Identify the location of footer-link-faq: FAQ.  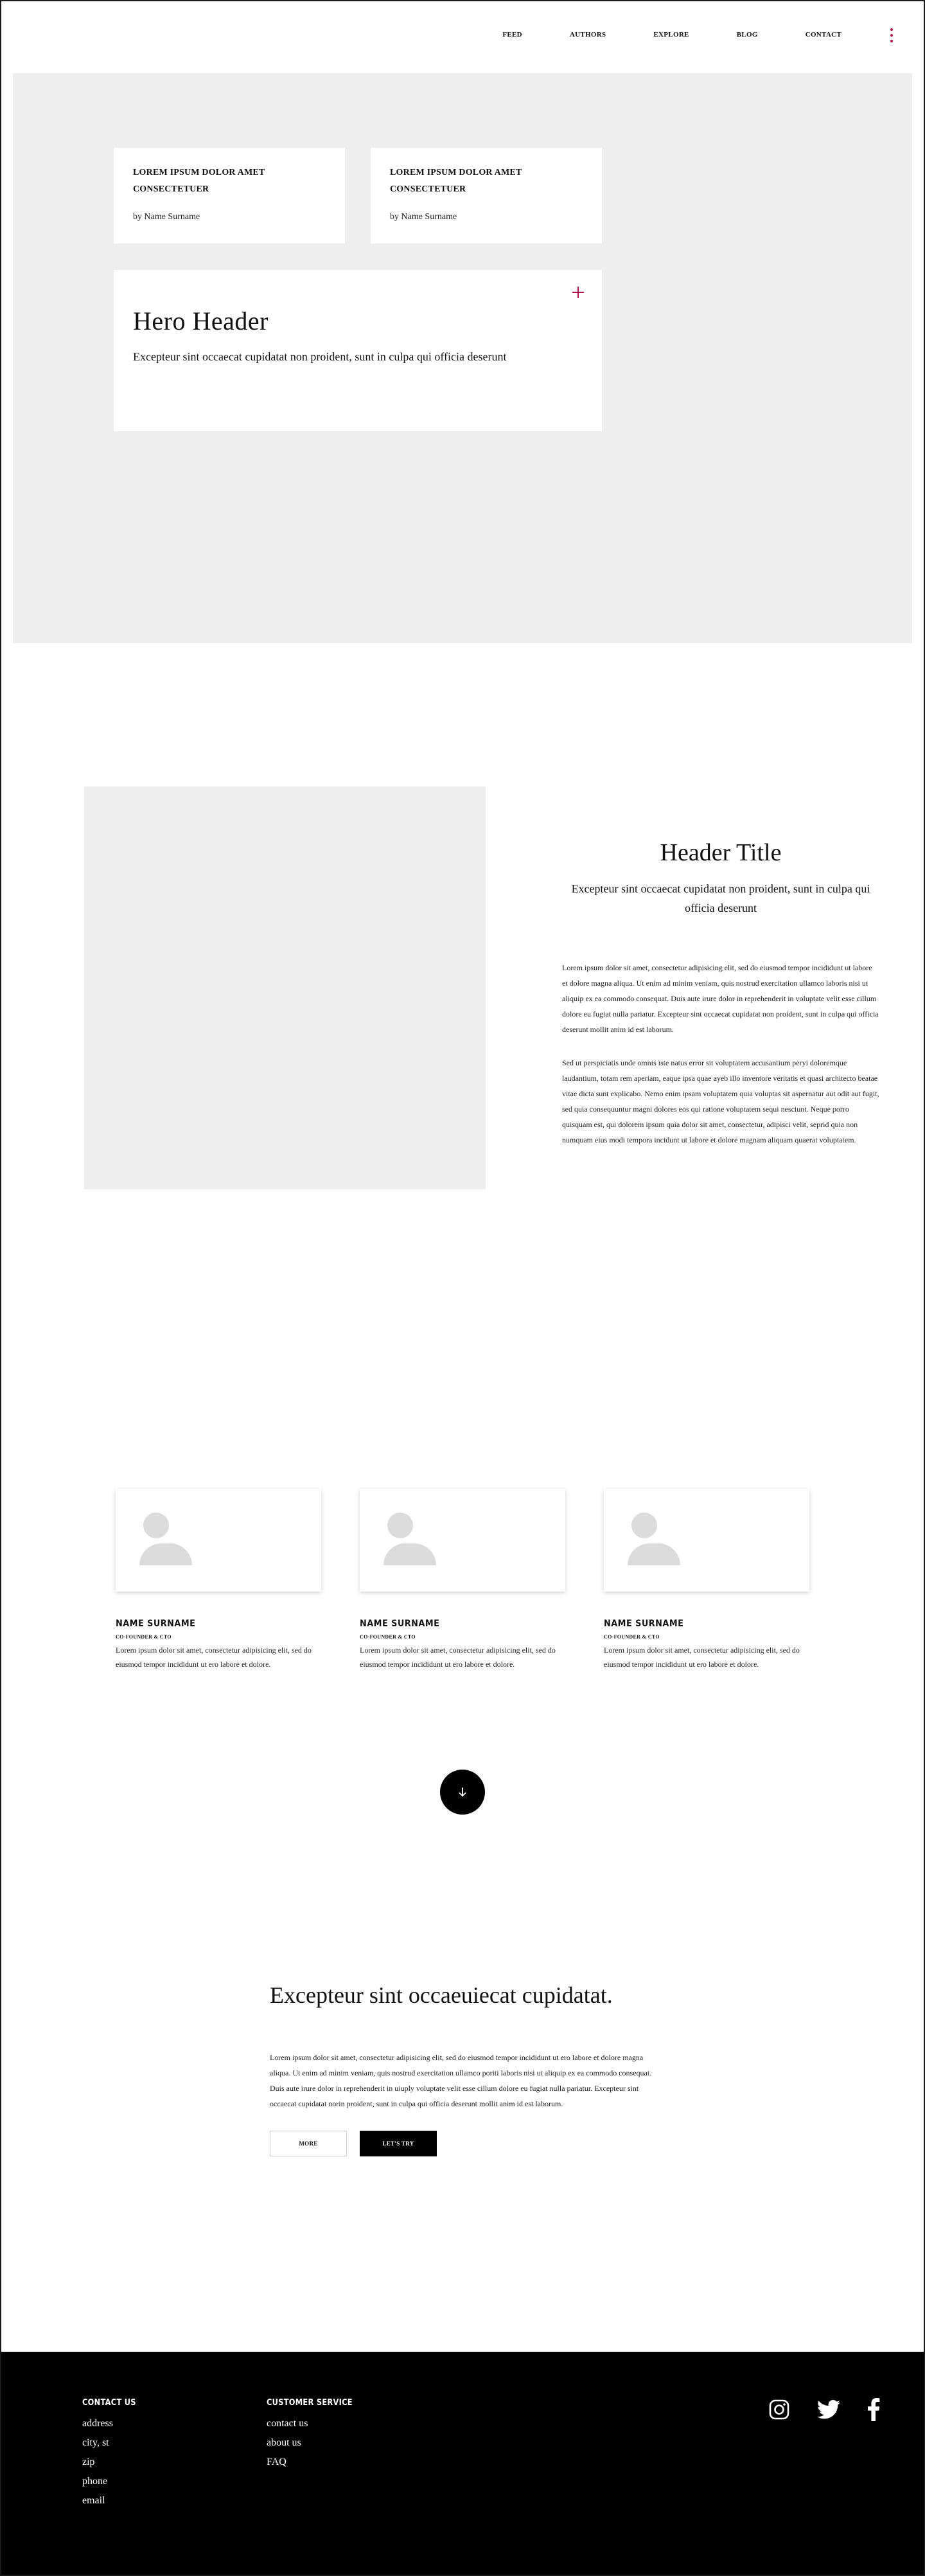
(316, 2463).